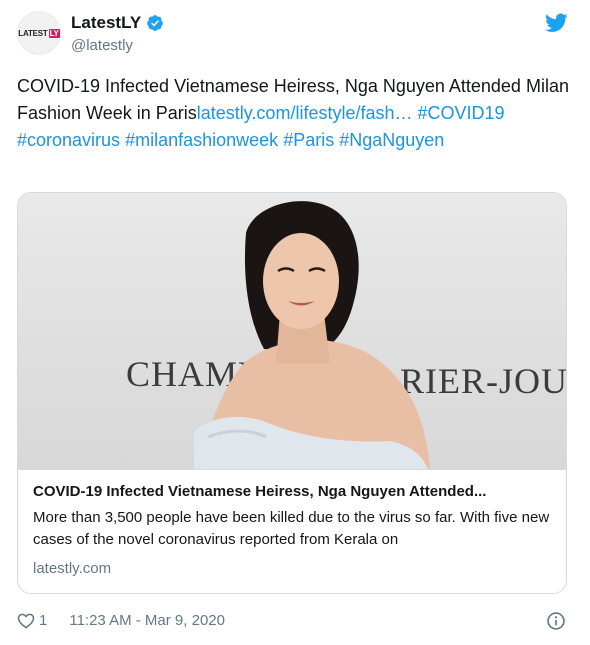 The image size is (590, 645). Describe the element at coordinates (147, 620) in the screenshot. I see `timestamp: 11:23 AM - Mar 9, 2020` at that location.